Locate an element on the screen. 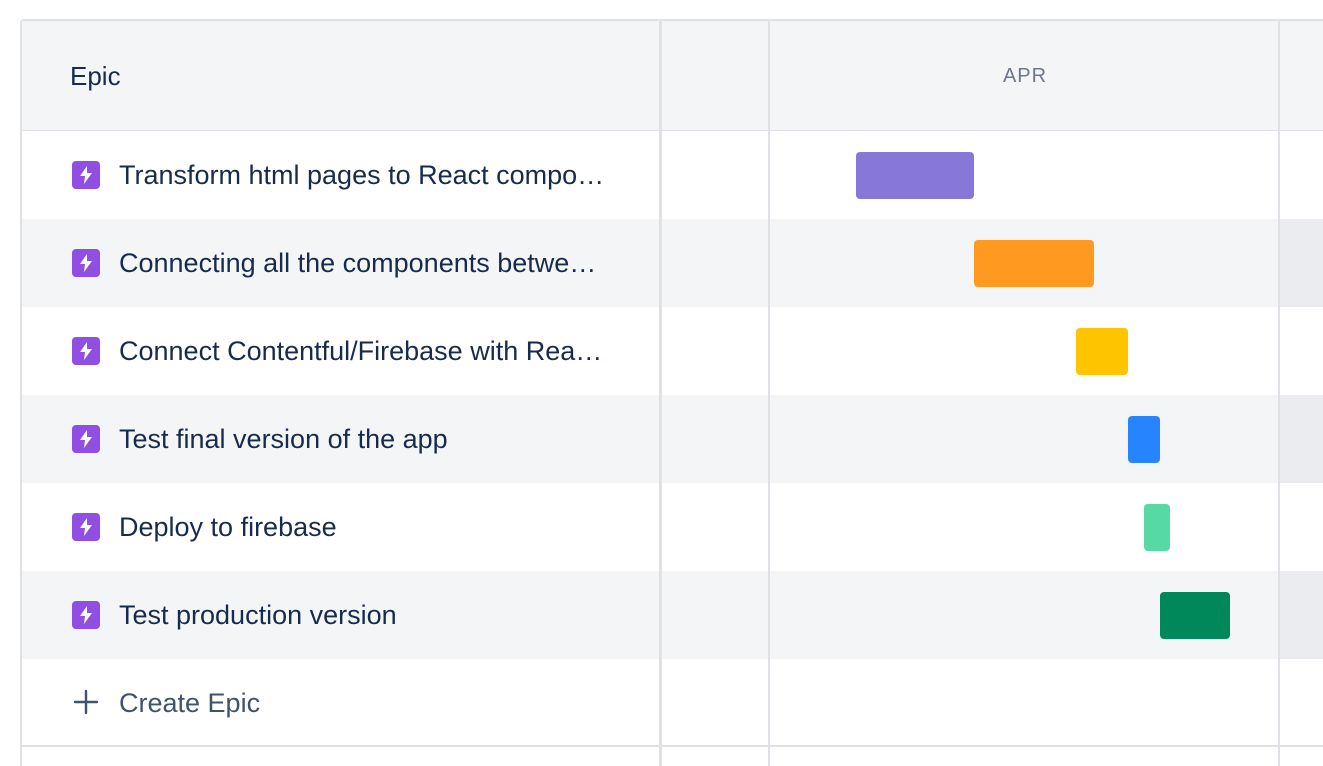 Image resolution: width=1323 pixels, height=766 pixels. column-resize-divider is located at coordinates (660, 393).